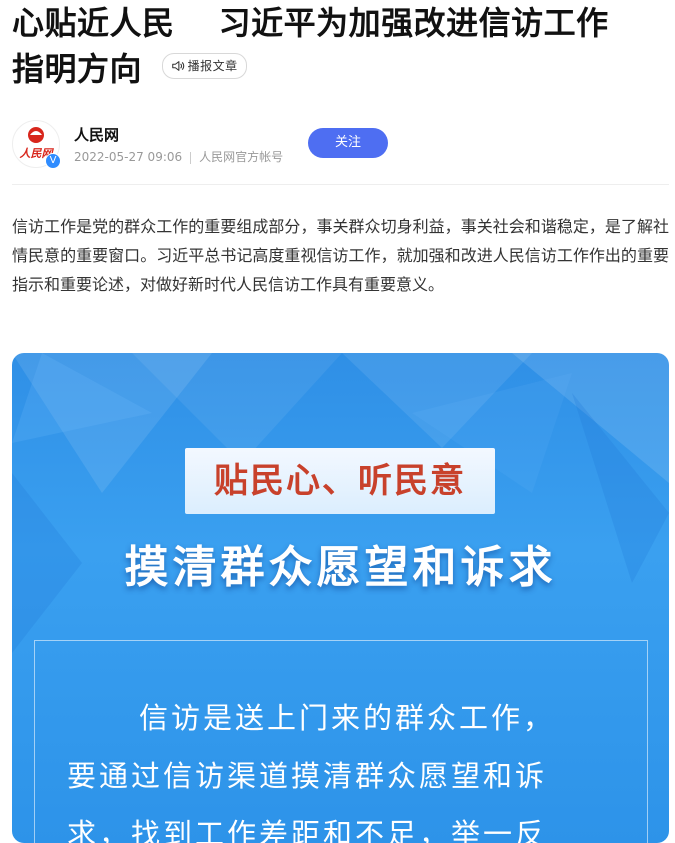 This screenshot has height=843, width=675. Describe the element at coordinates (191, 157) in the screenshot. I see `meta-divider` at that location.